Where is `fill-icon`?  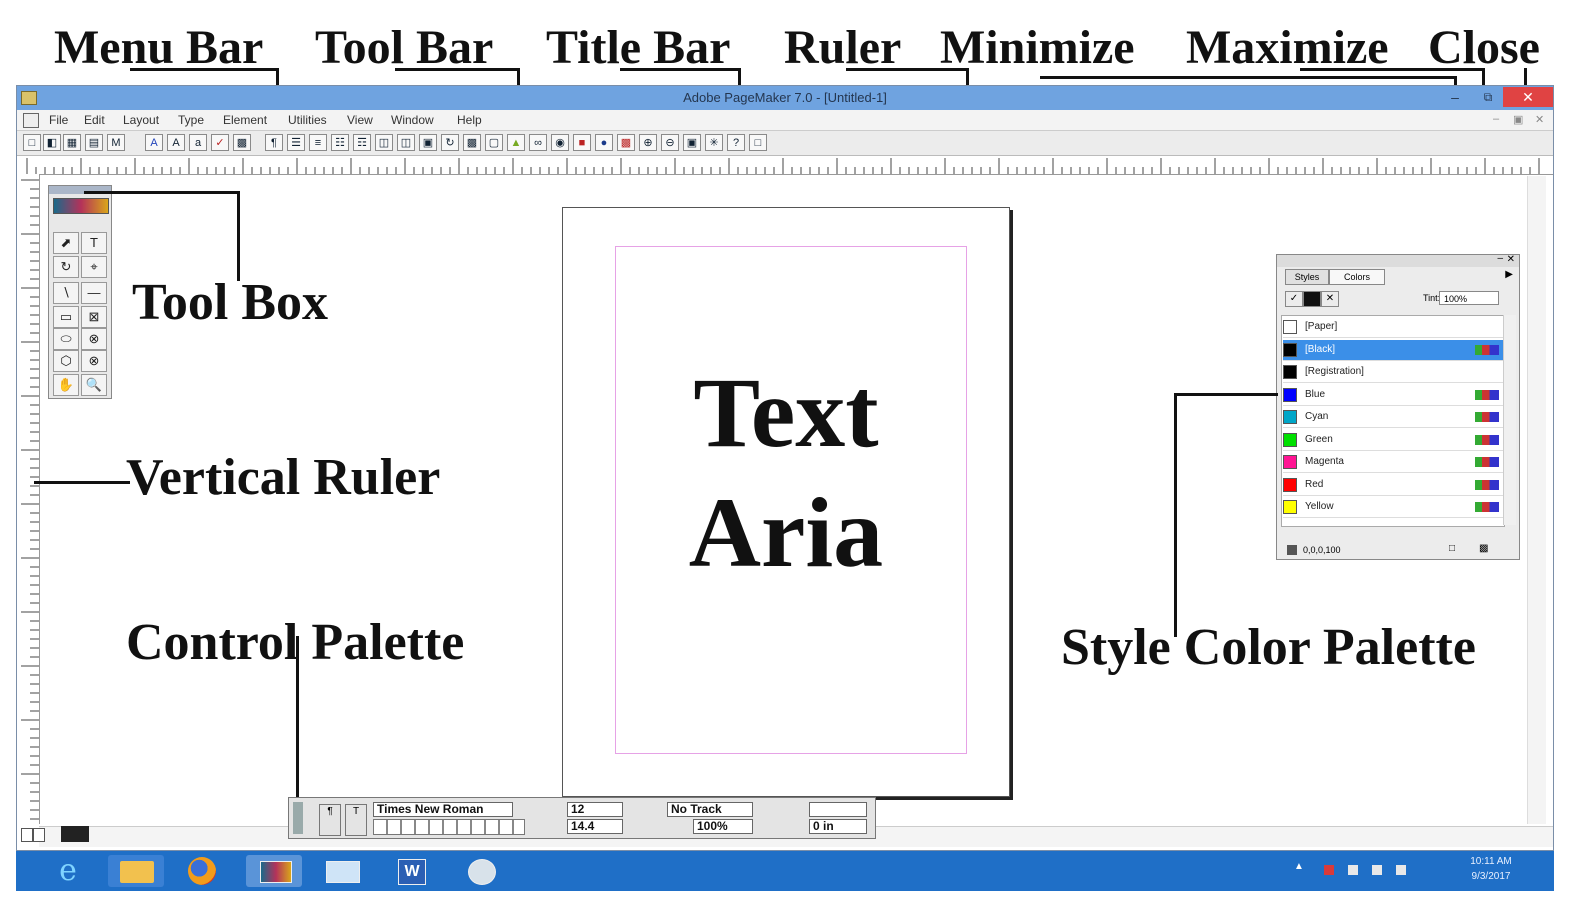
fill-icon is located at coordinates (1312, 299).